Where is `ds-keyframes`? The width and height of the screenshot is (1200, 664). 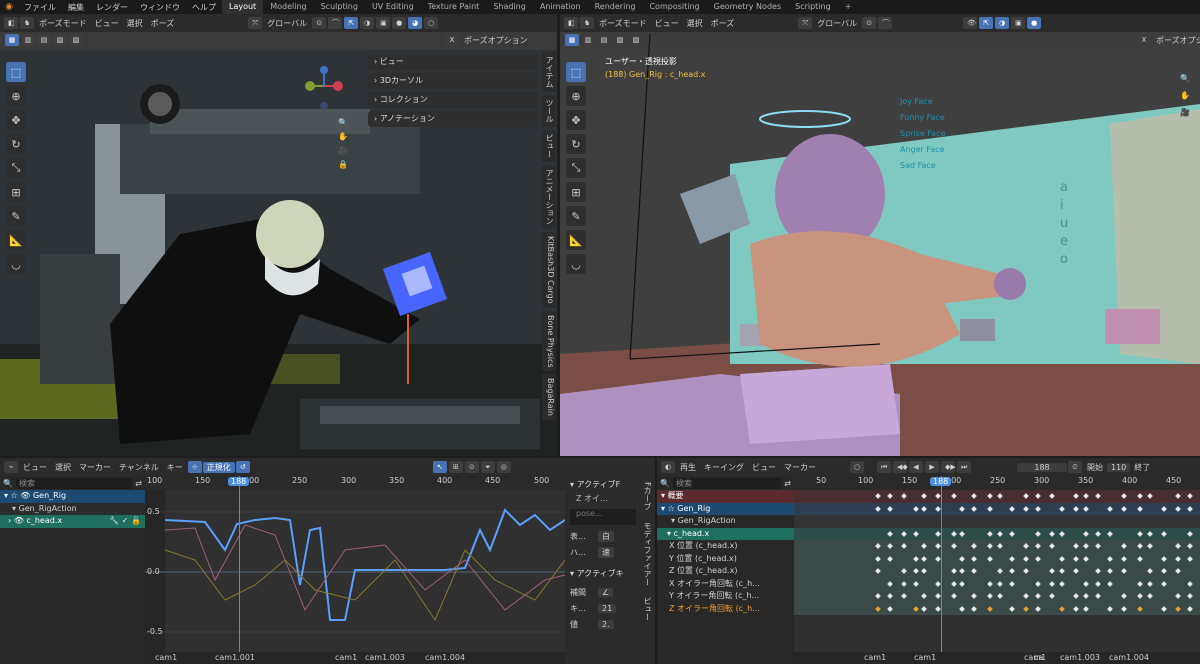 ds-keyframes is located at coordinates (997, 553).